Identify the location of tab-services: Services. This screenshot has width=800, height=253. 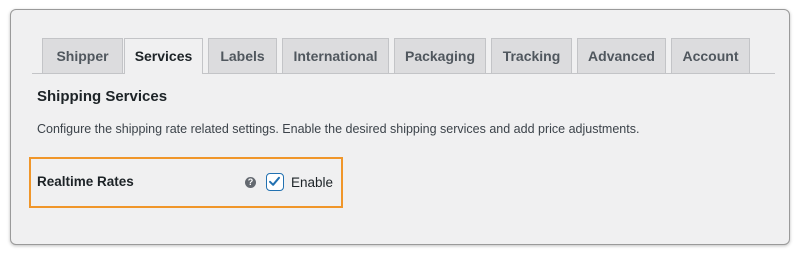
(163, 56).